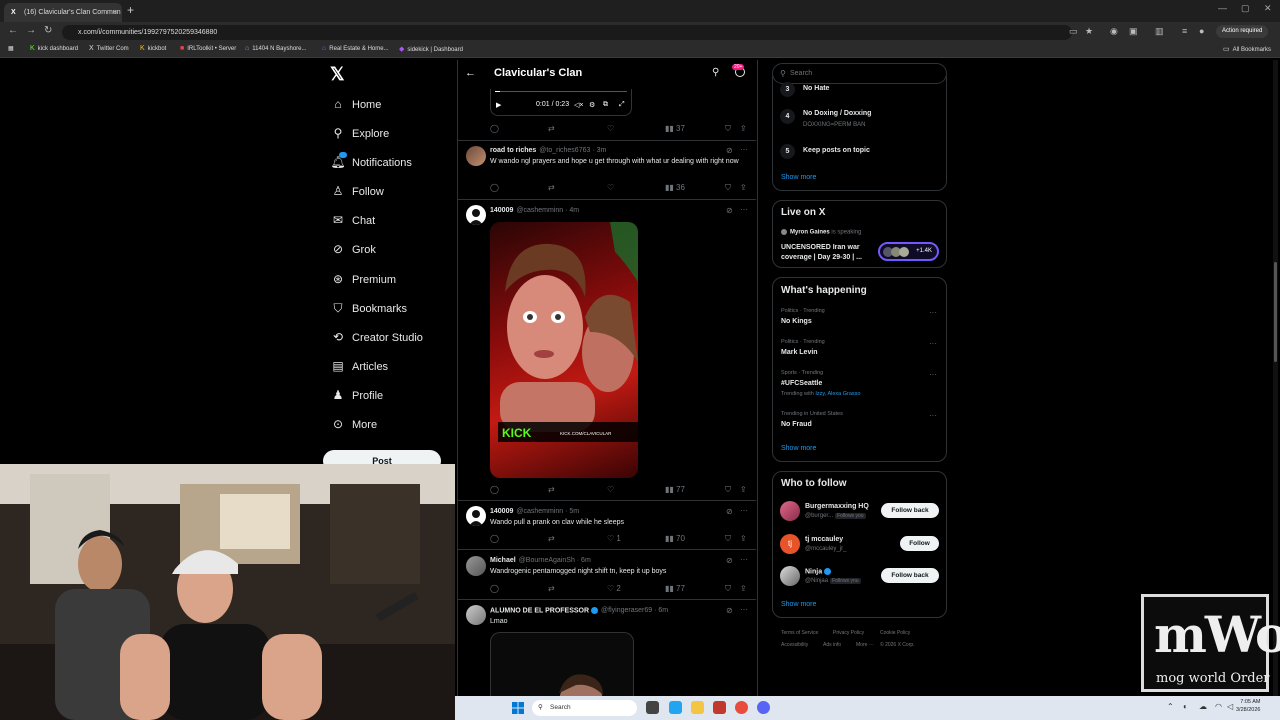  I want to click on tweet-image, so click(562, 664).